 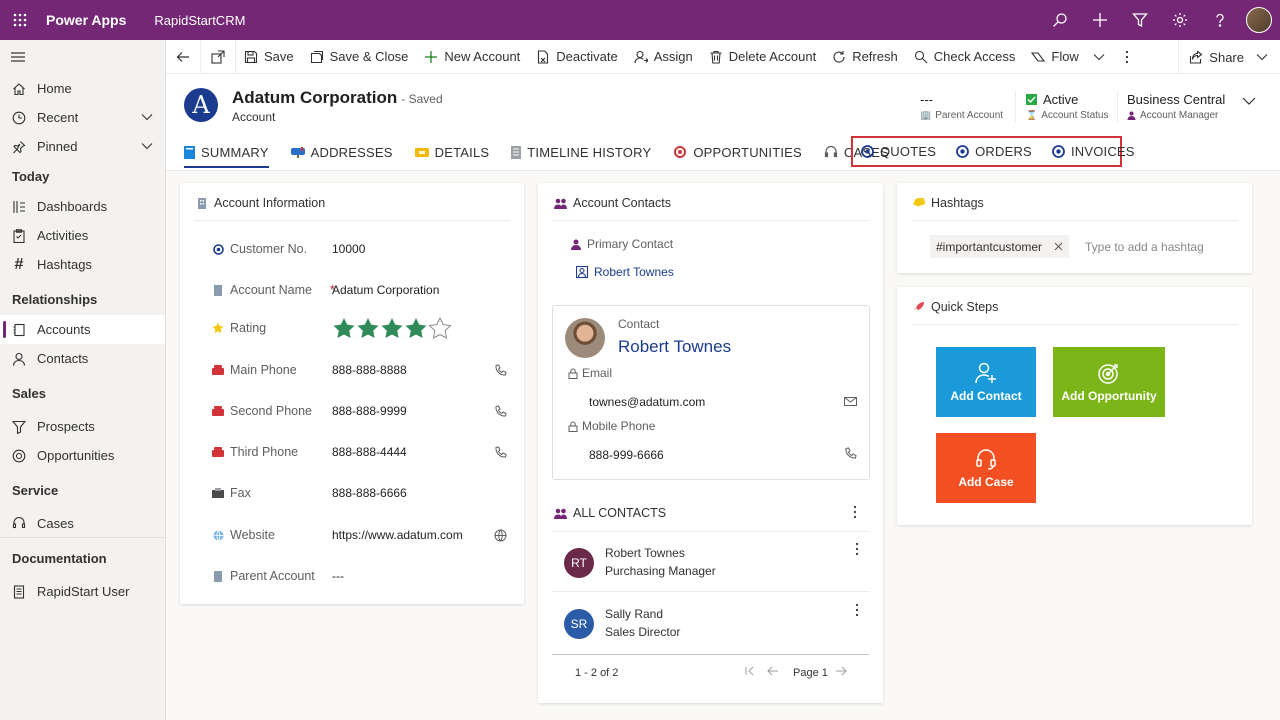 I want to click on app-launcher-icon, so click(x=20, y=20).